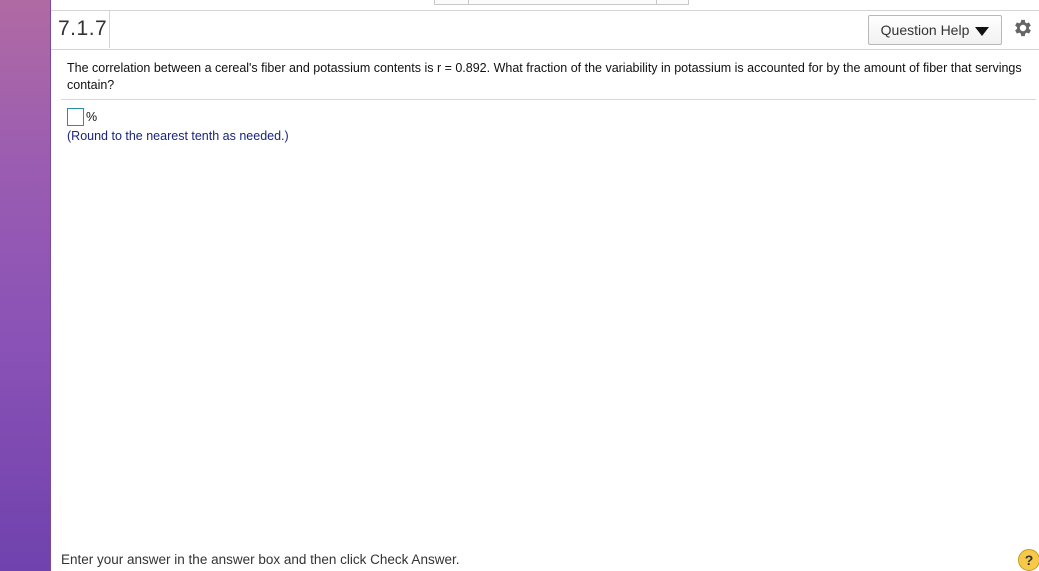 This screenshot has width=1039, height=571. What do you see at coordinates (83, 28) in the screenshot?
I see `question-number: 7.1.7` at bounding box center [83, 28].